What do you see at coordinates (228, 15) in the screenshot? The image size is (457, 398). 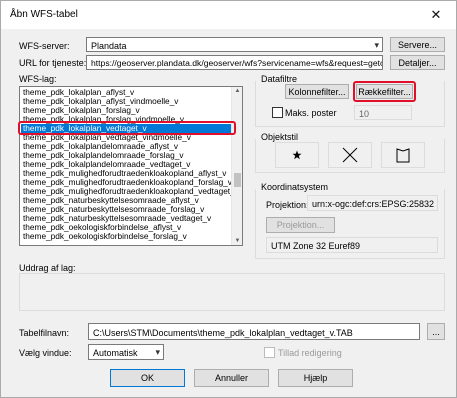 I see `title-bar: Åbn WFS-tabel ✕` at bounding box center [228, 15].